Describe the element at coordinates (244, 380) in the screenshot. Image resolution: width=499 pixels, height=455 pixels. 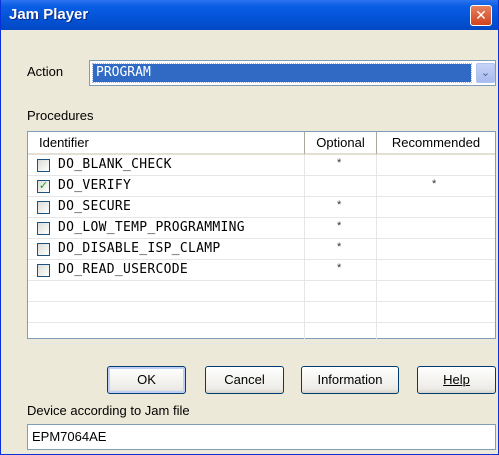
I see `cancel-button: Cancel` at that location.